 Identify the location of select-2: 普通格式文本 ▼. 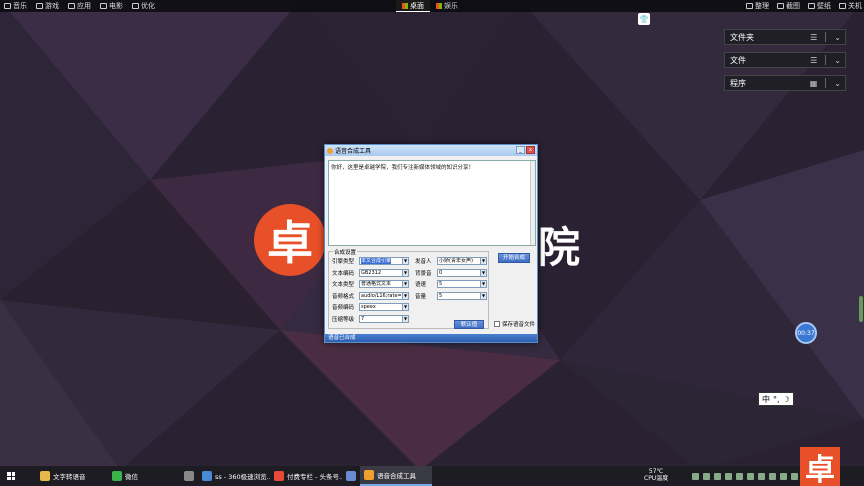
(384, 284).